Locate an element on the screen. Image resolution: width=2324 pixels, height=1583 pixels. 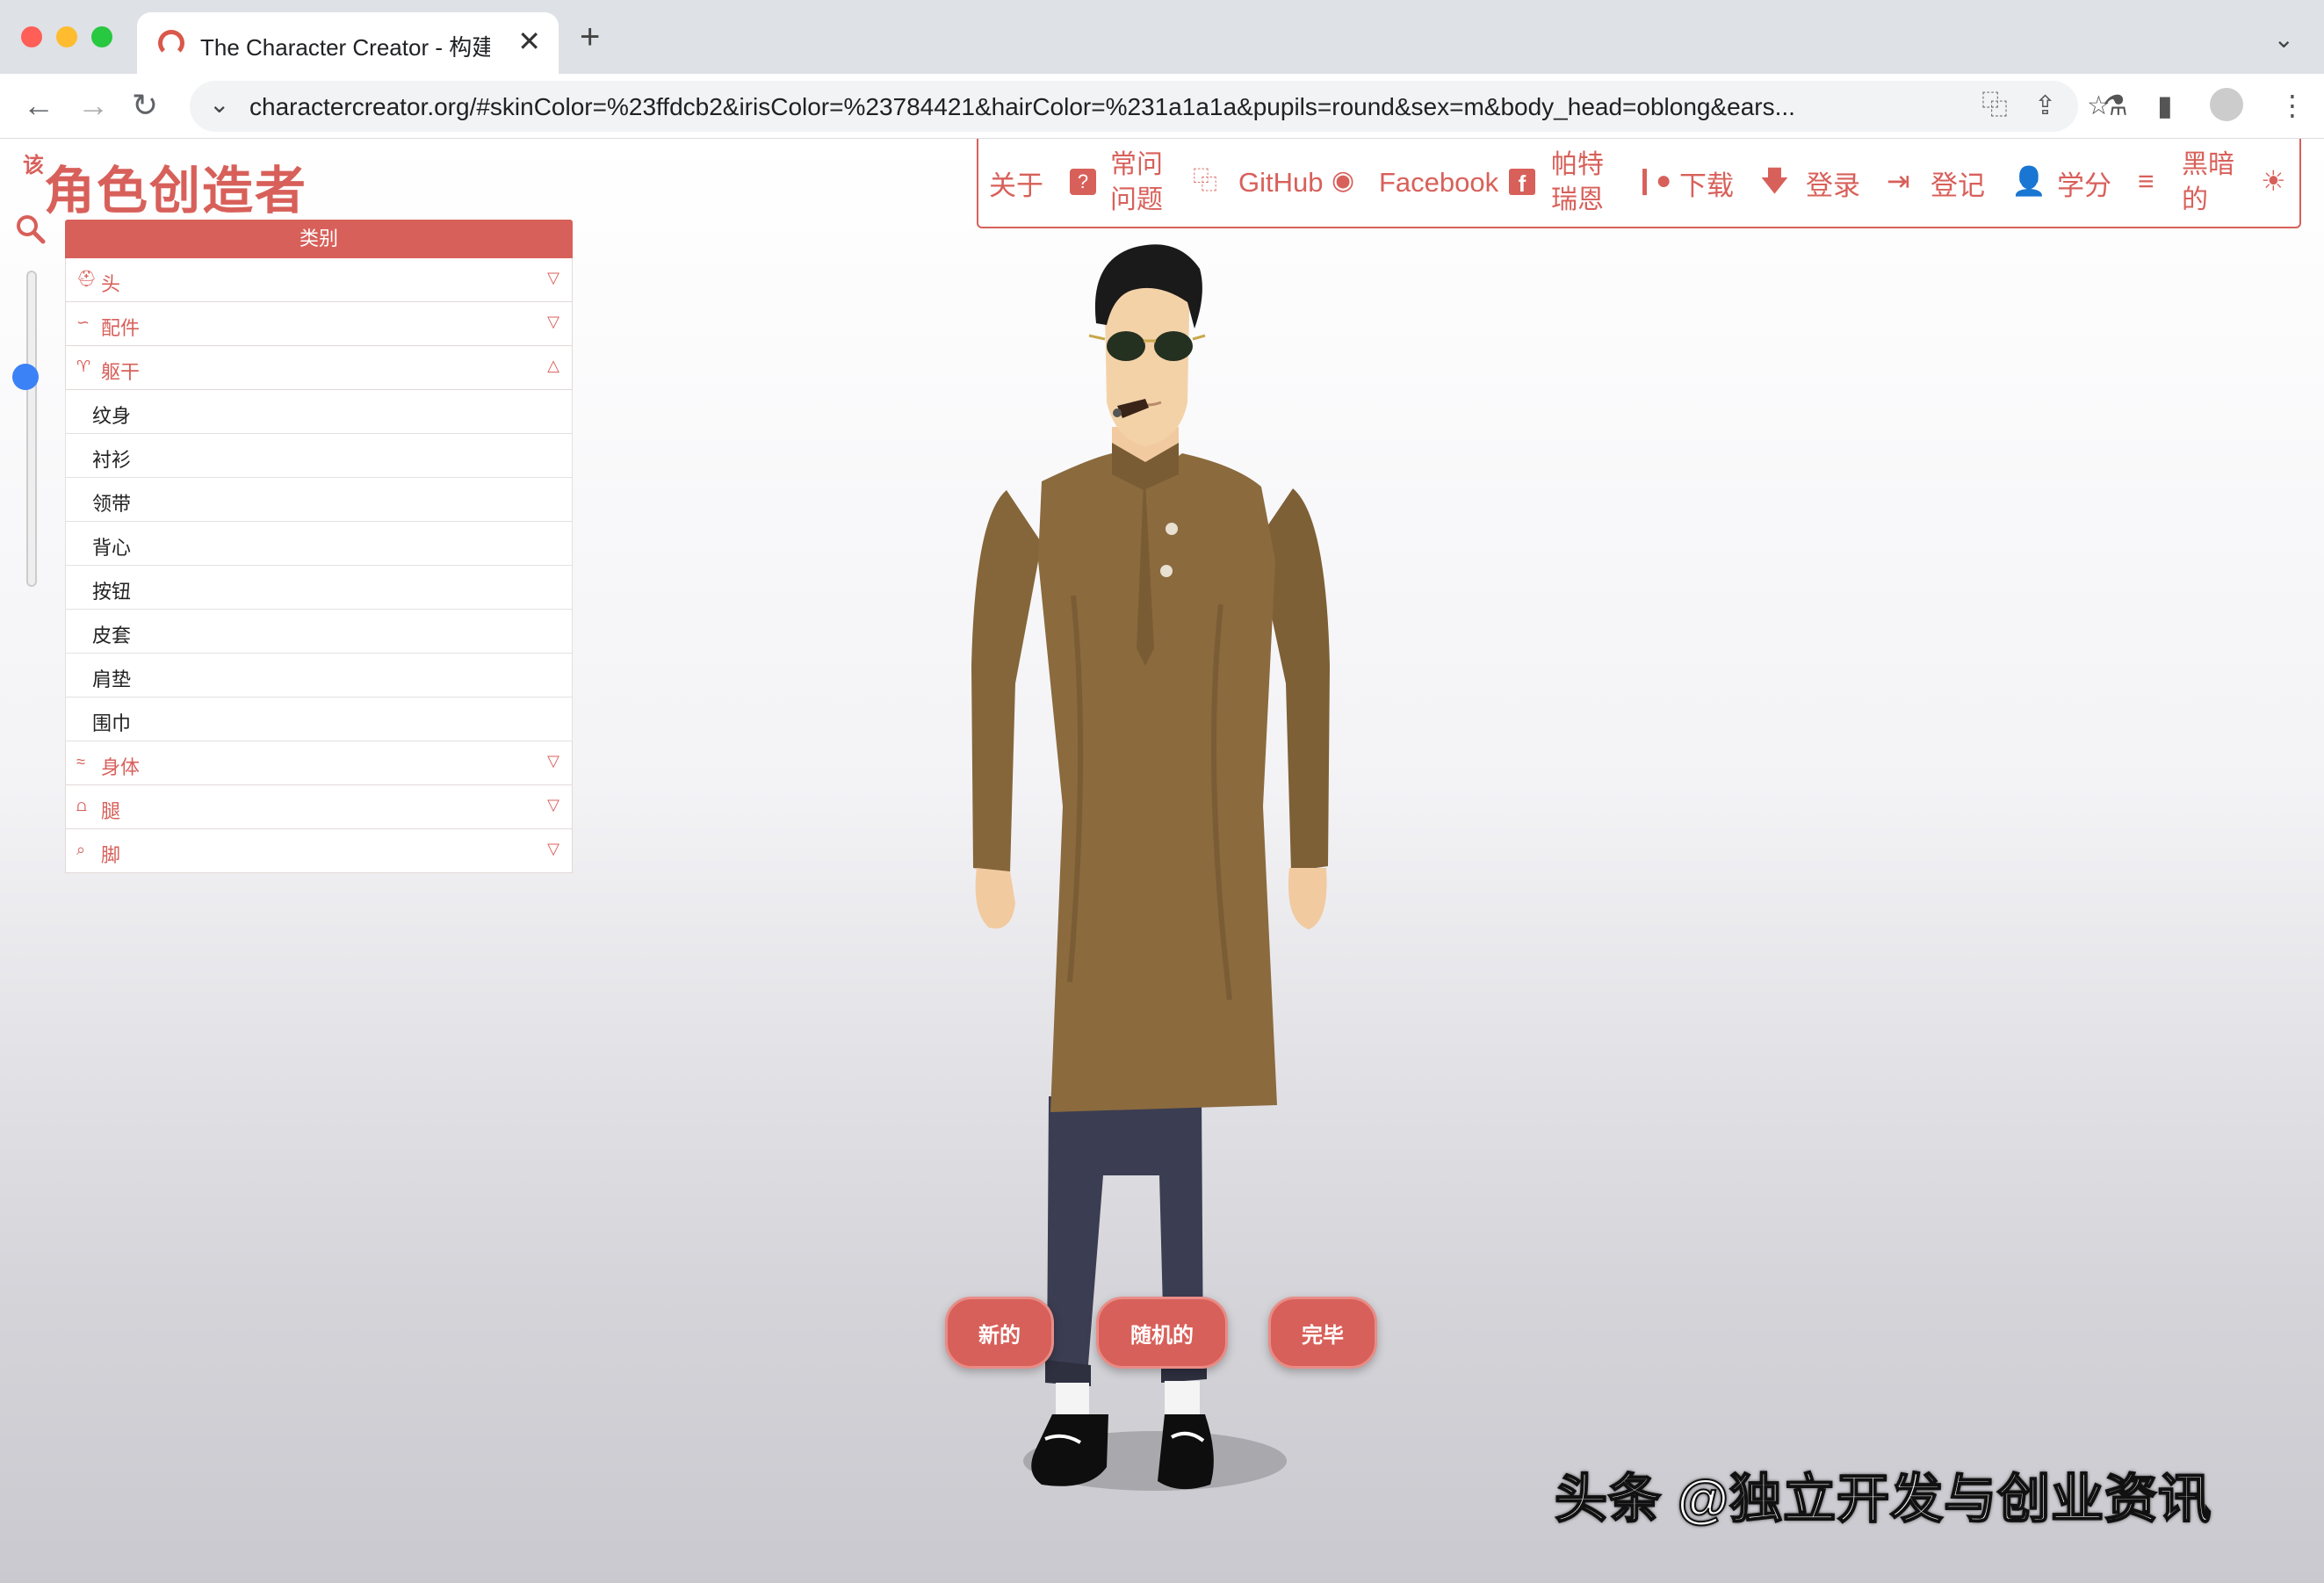
patreon-icon: ❙● is located at coordinates (1652, 181).